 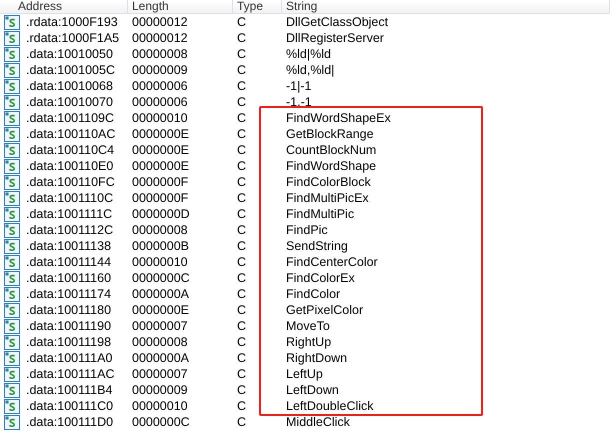 I want to click on column-header: String, so click(x=446, y=6).